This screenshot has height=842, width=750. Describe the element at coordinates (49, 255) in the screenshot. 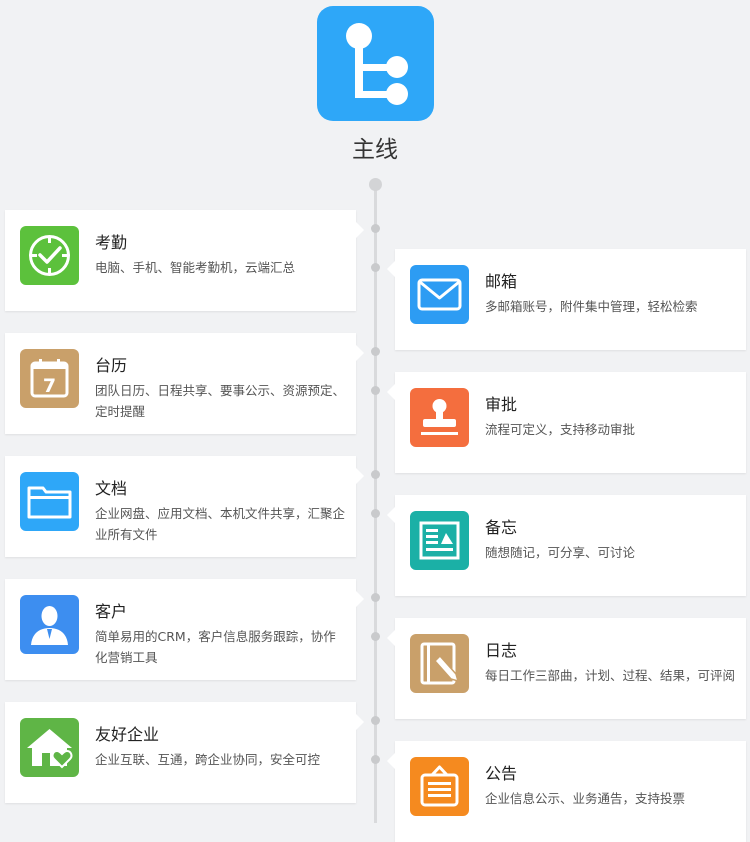

I see `clock-check-icon` at that location.